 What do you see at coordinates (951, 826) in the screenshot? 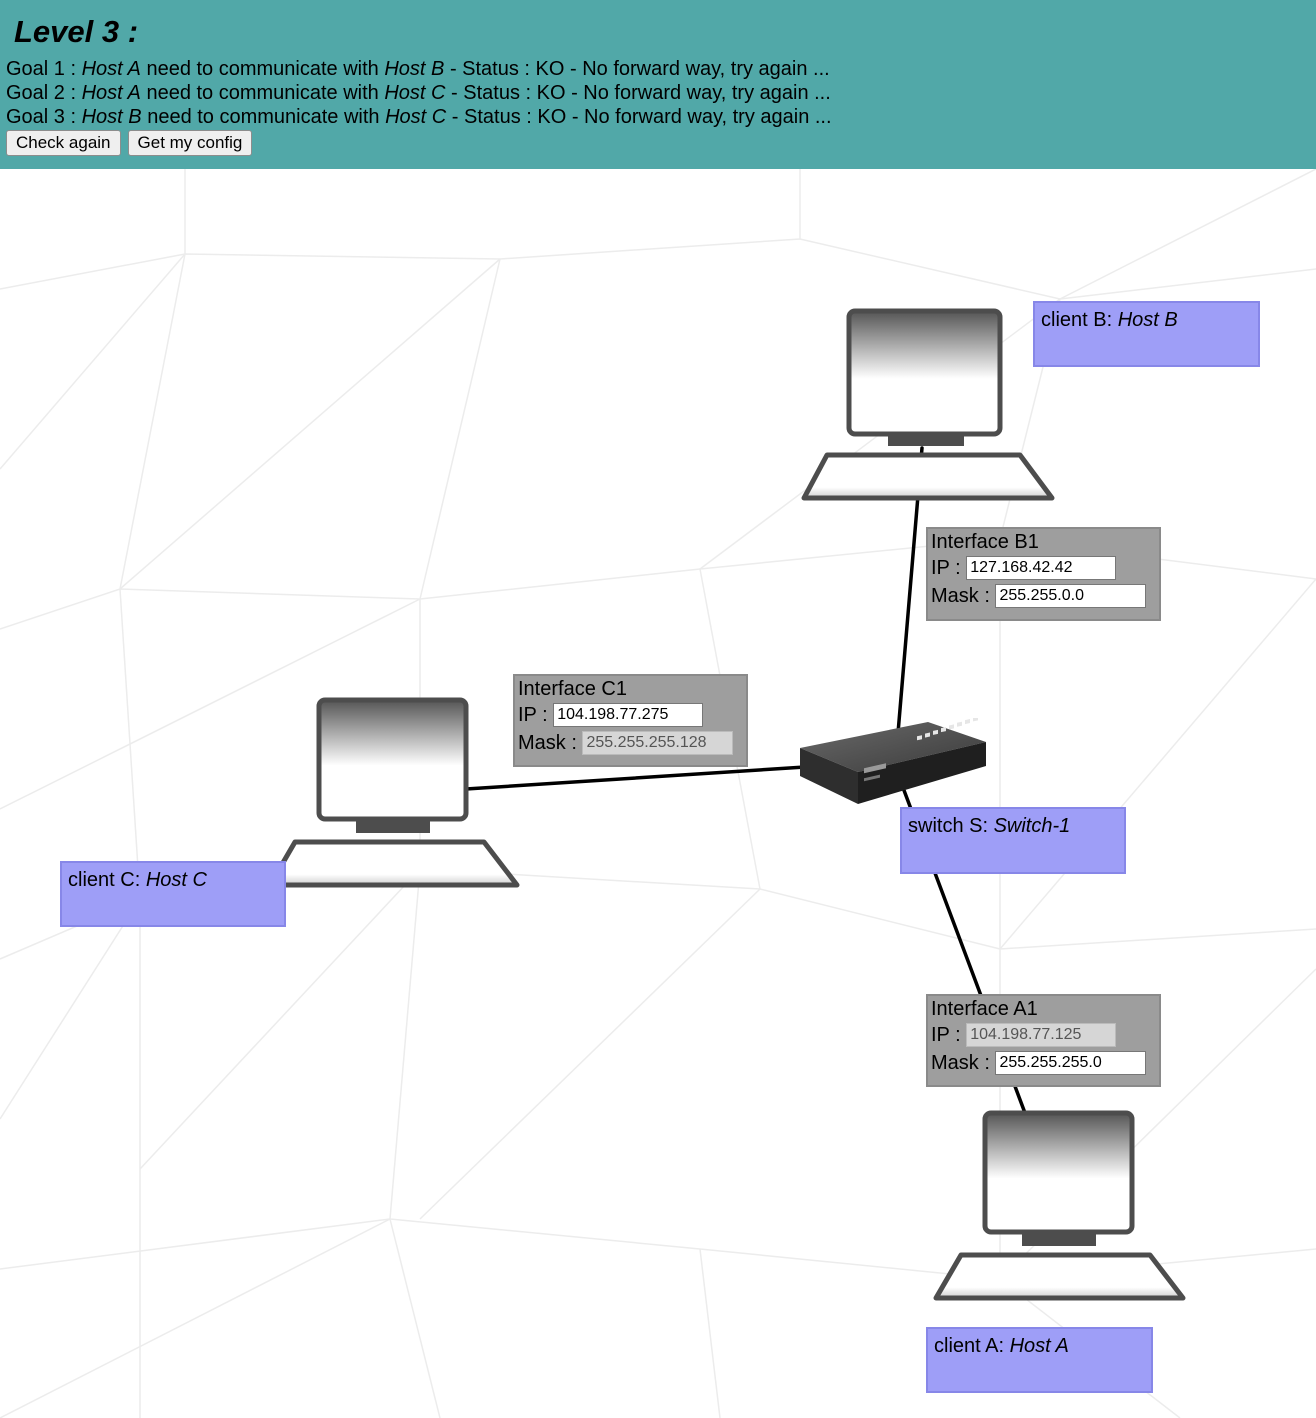
I see `switch-kind: switch S:` at bounding box center [951, 826].